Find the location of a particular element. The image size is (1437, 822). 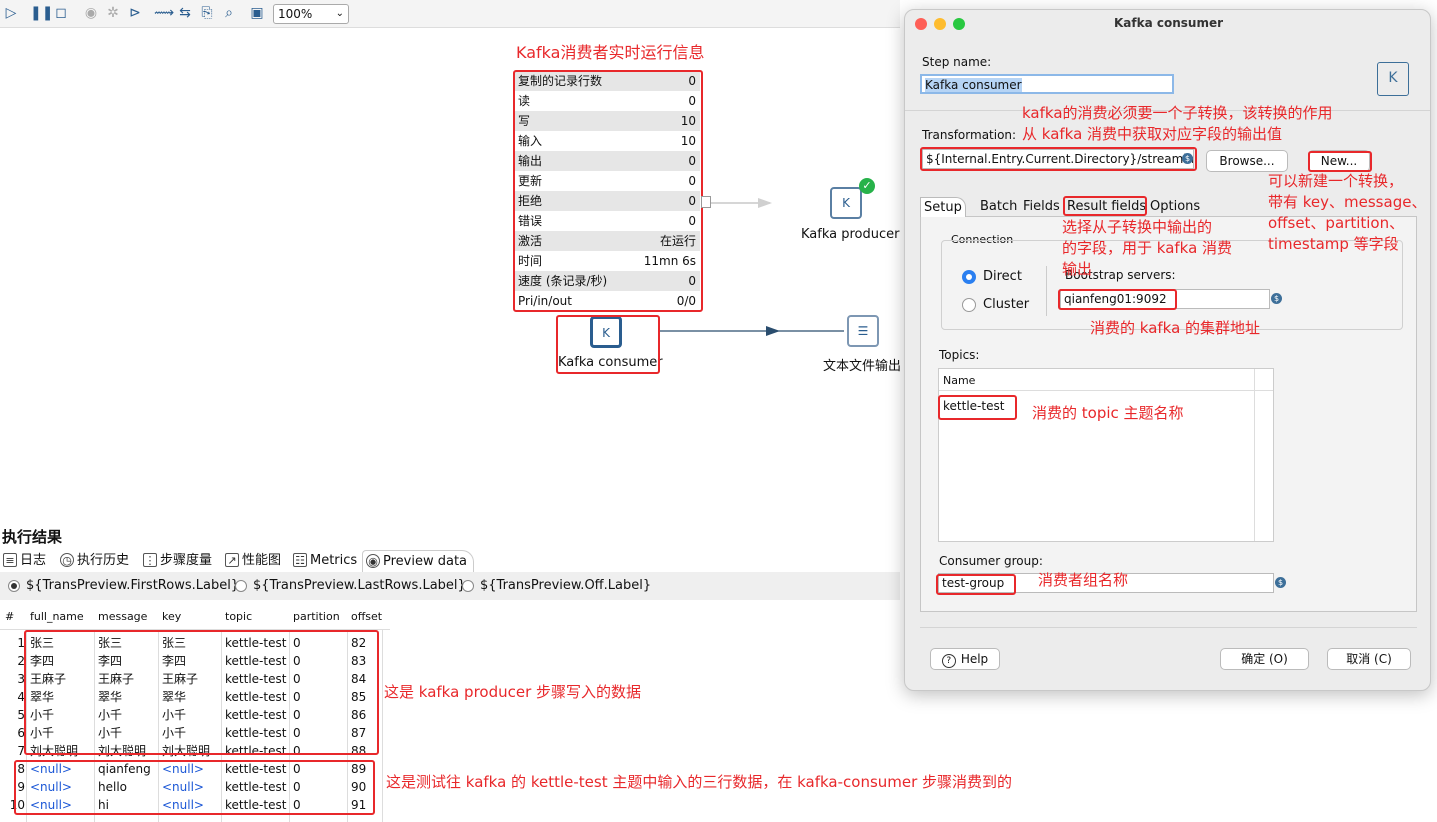

tab-history-label: 执行历史 is located at coordinates (103, 560).